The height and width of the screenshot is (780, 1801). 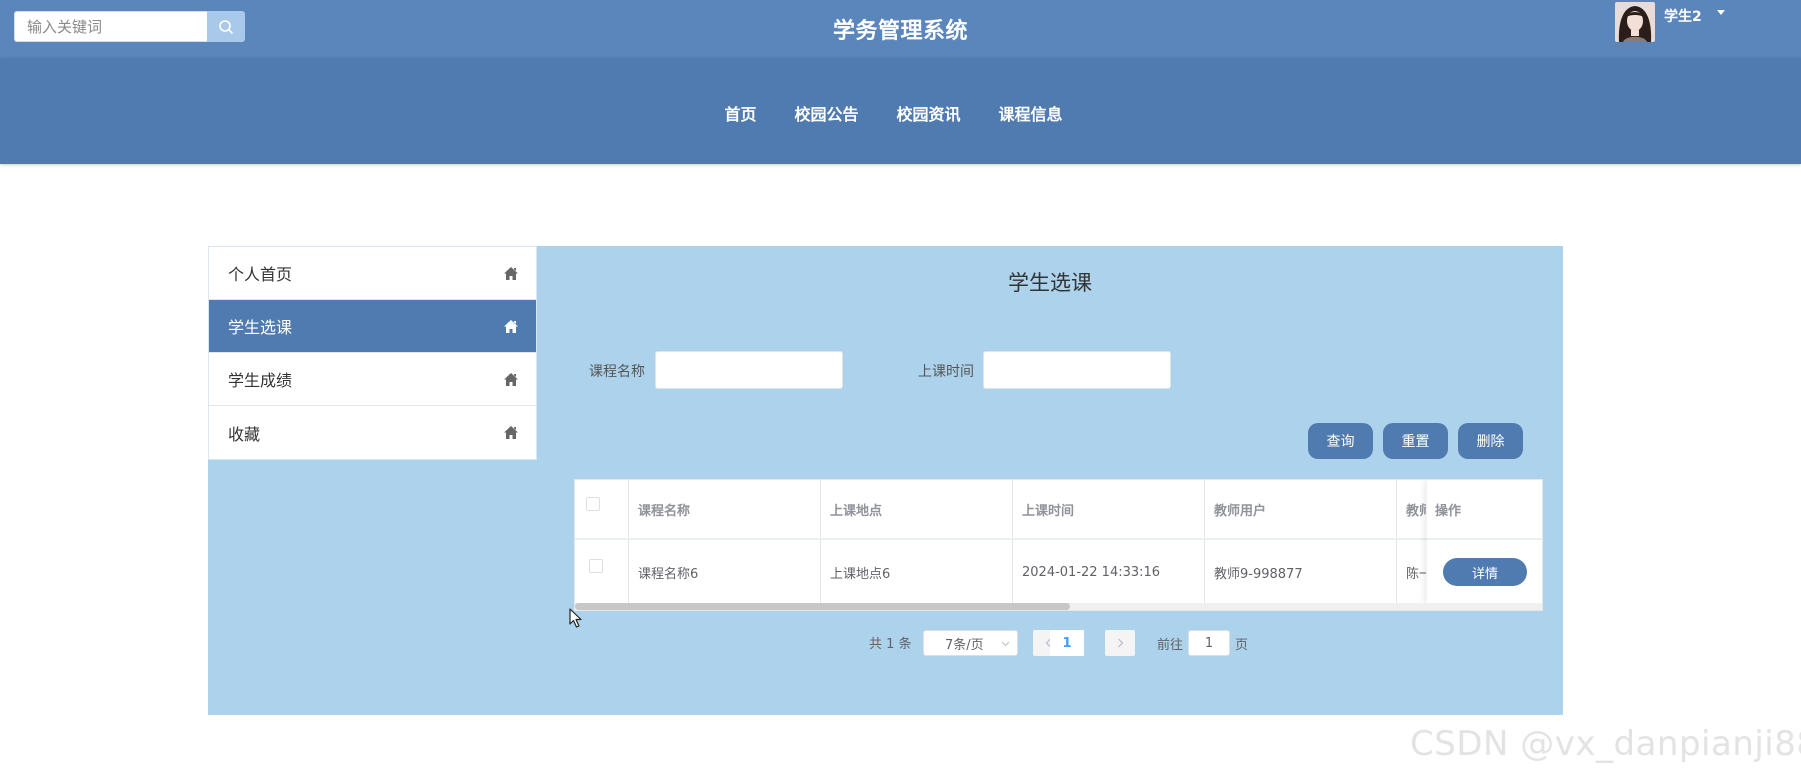 I want to click on delete-button: 删除, so click(x=1490, y=441).